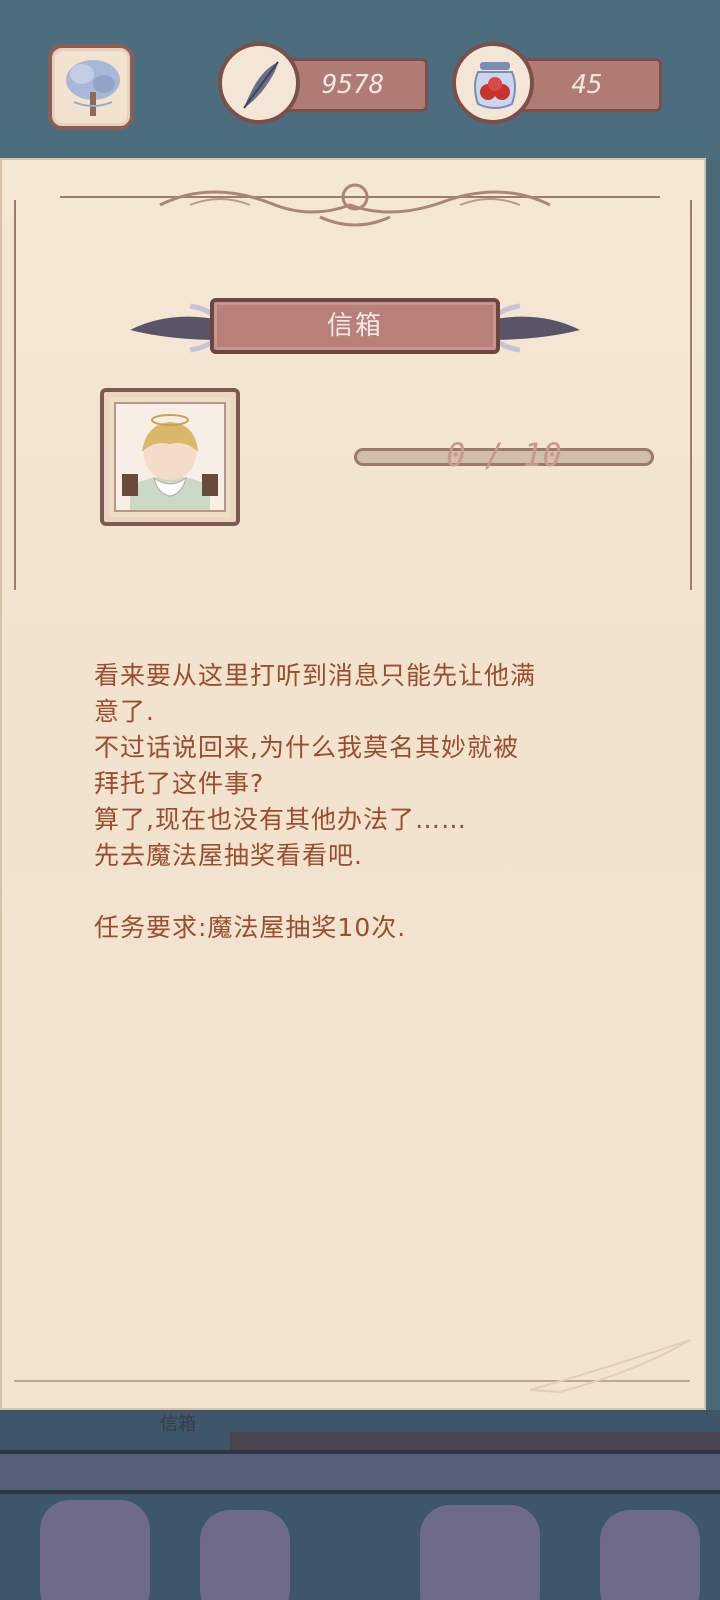 The width and height of the screenshot is (720, 1600). I want to click on mailbox-sign: 信箱, so click(178, 1424).